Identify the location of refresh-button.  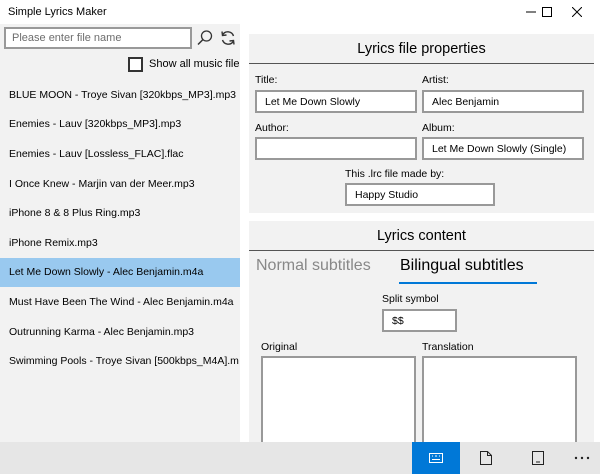
(228, 38).